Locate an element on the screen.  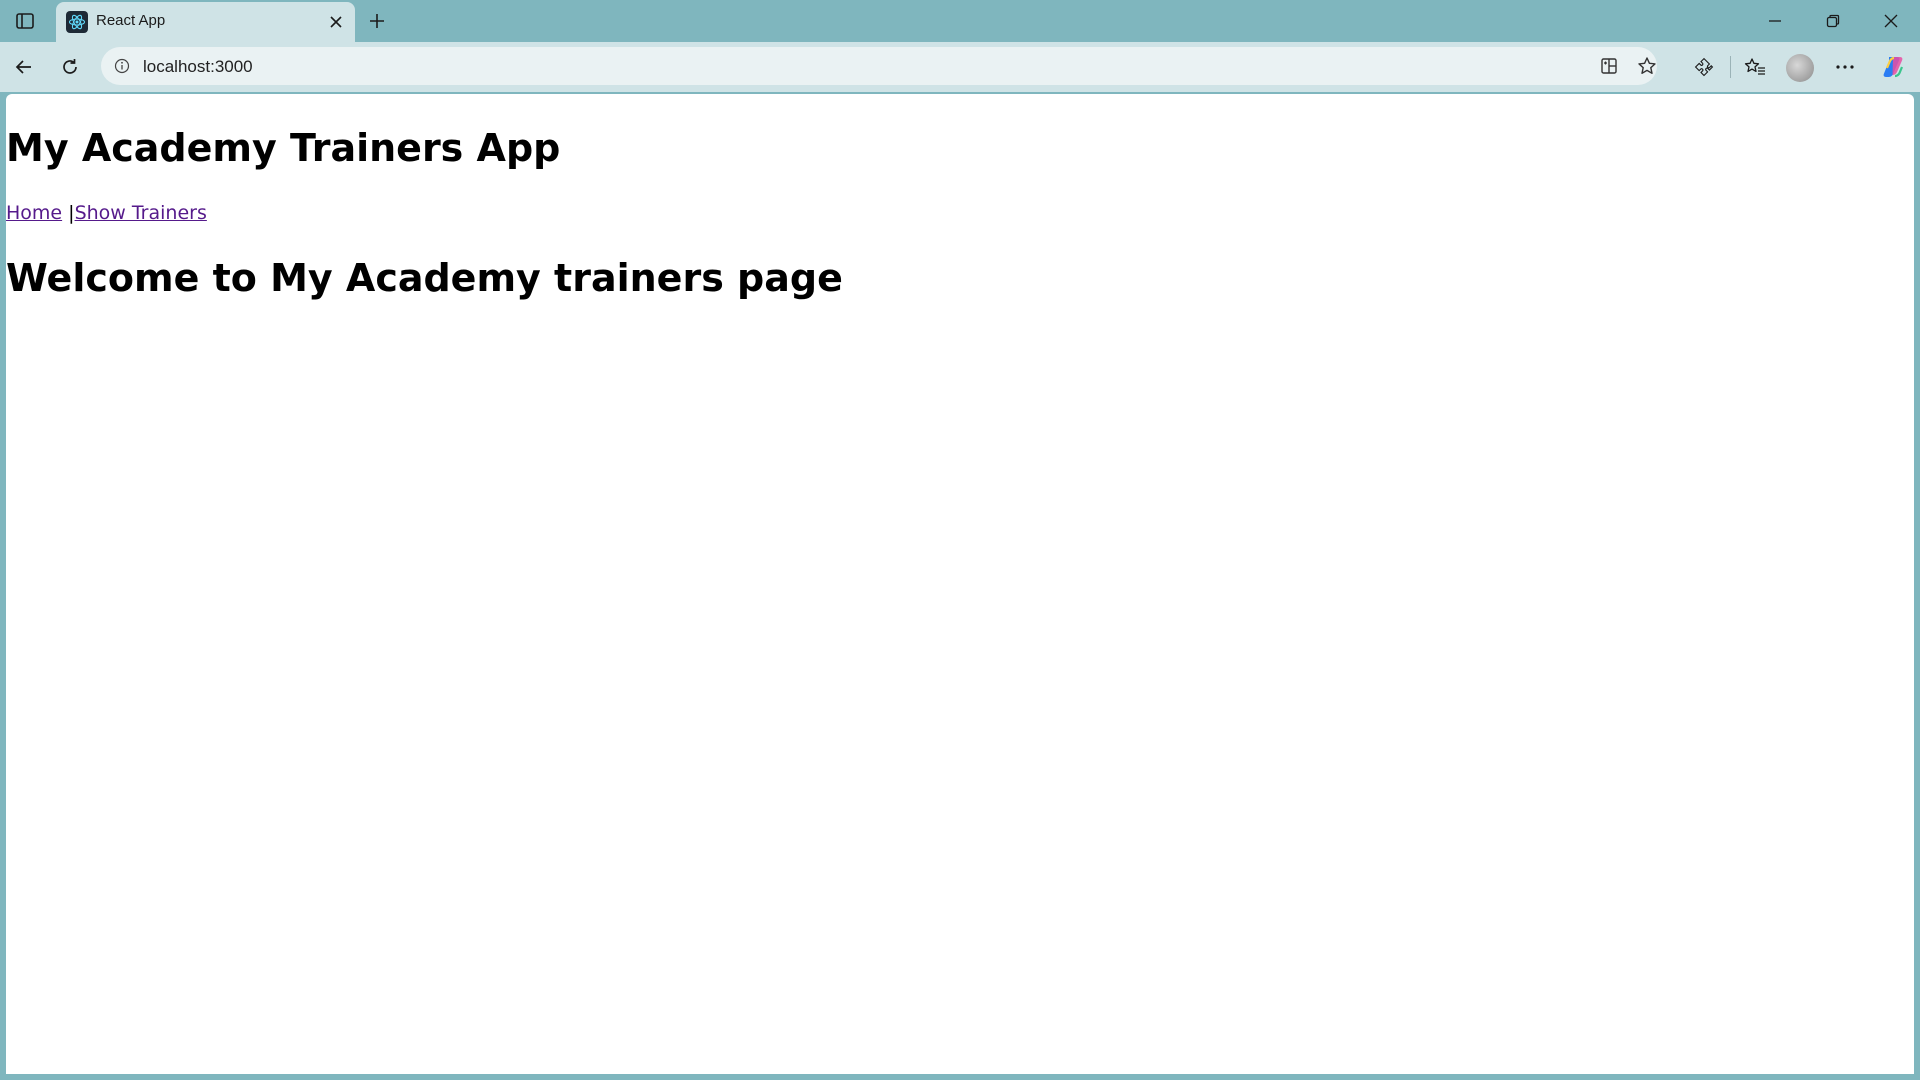
reload-icon is located at coordinates (70, 67).